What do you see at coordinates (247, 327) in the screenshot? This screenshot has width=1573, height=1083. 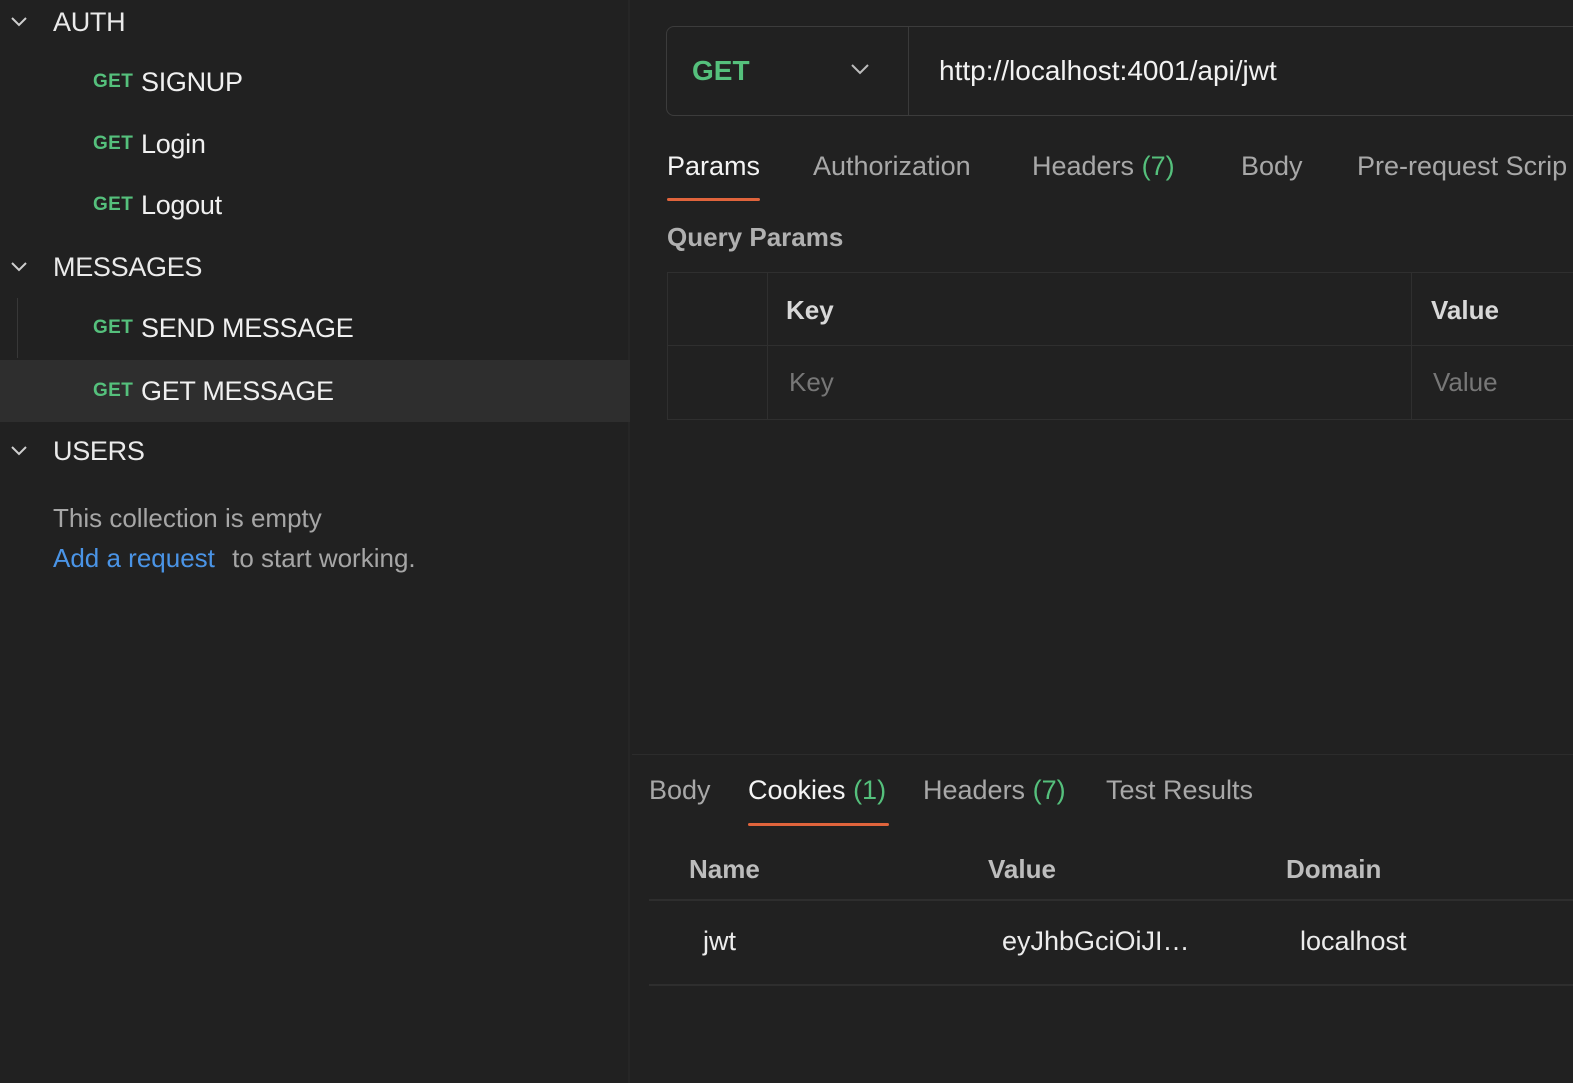 I see `request-label: SEND MESSAGE` at bounding box center [247, 327].